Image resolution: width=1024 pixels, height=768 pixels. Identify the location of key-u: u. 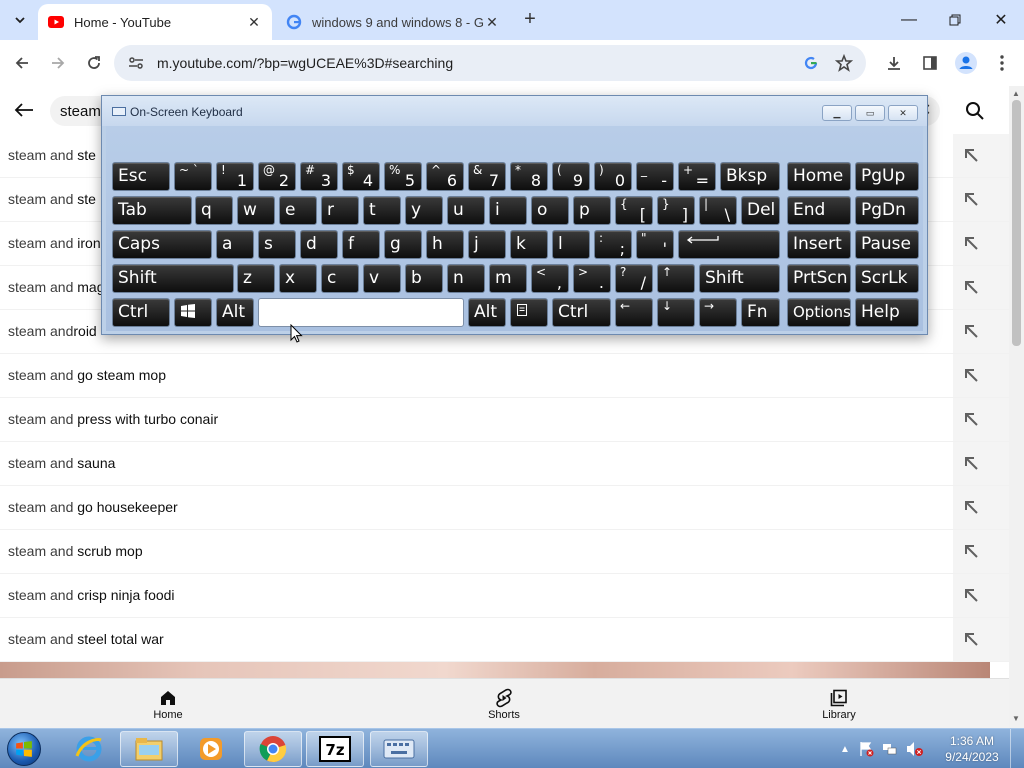
(466, 210).